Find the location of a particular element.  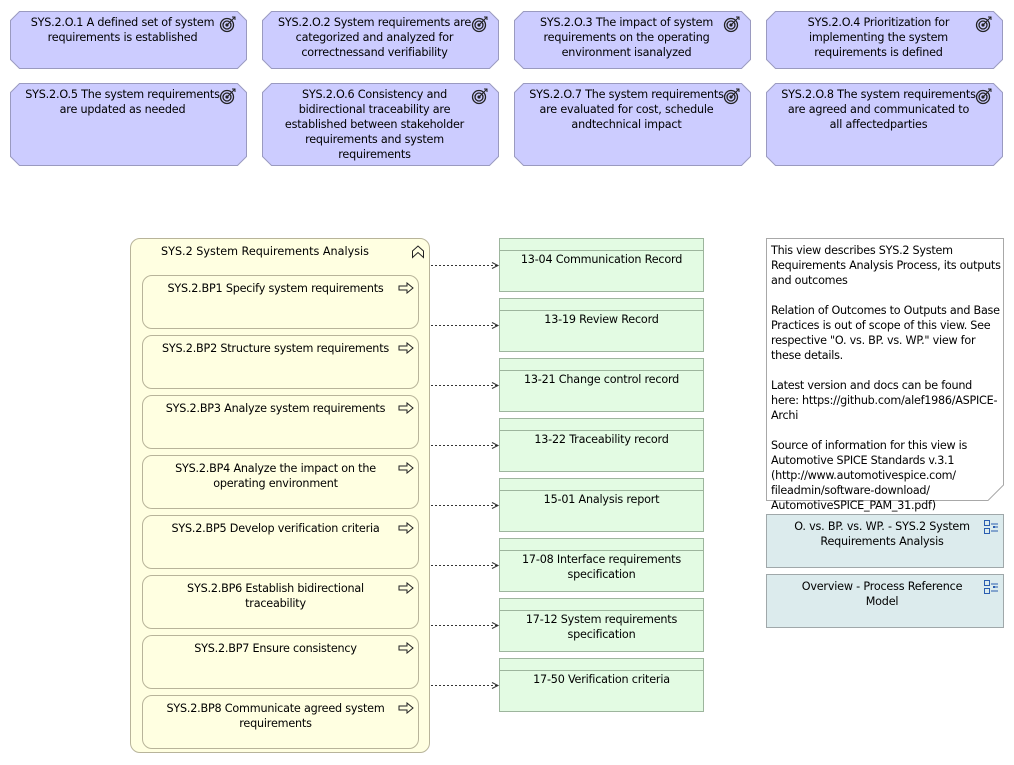

view-reference-label: Overview - Process Reference Model is located at coordinates (882, 594).